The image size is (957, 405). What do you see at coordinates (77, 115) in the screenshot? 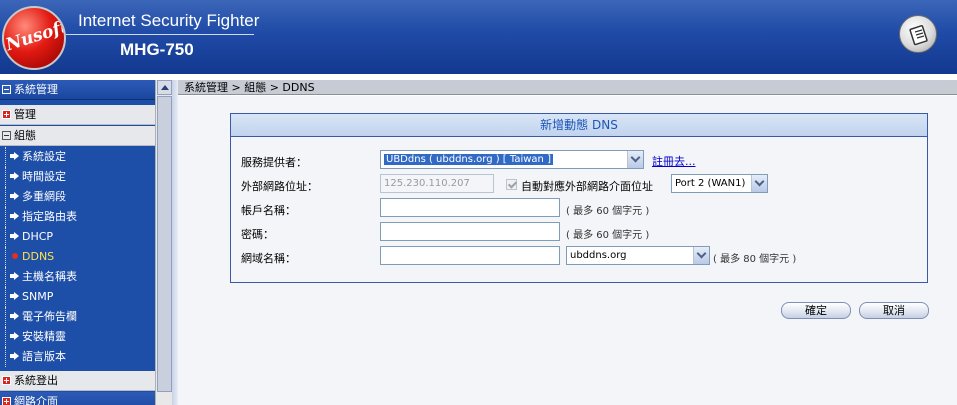
I see `sidebar-group-manage: 管理` at bounding box center [77, 115].